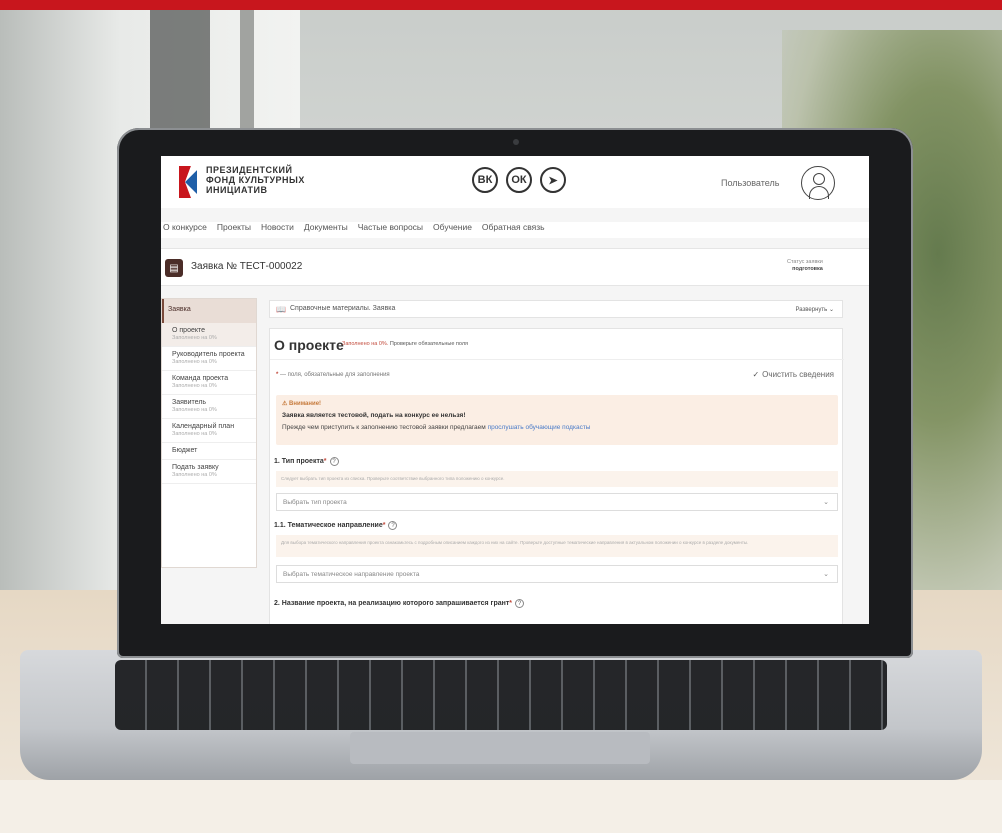 The width and height of the screenshot is (1002, 833). What do you see at coordinates (501, 5) in the screenshot?
I see `red-top-strip` at bounding box center [501, 5].